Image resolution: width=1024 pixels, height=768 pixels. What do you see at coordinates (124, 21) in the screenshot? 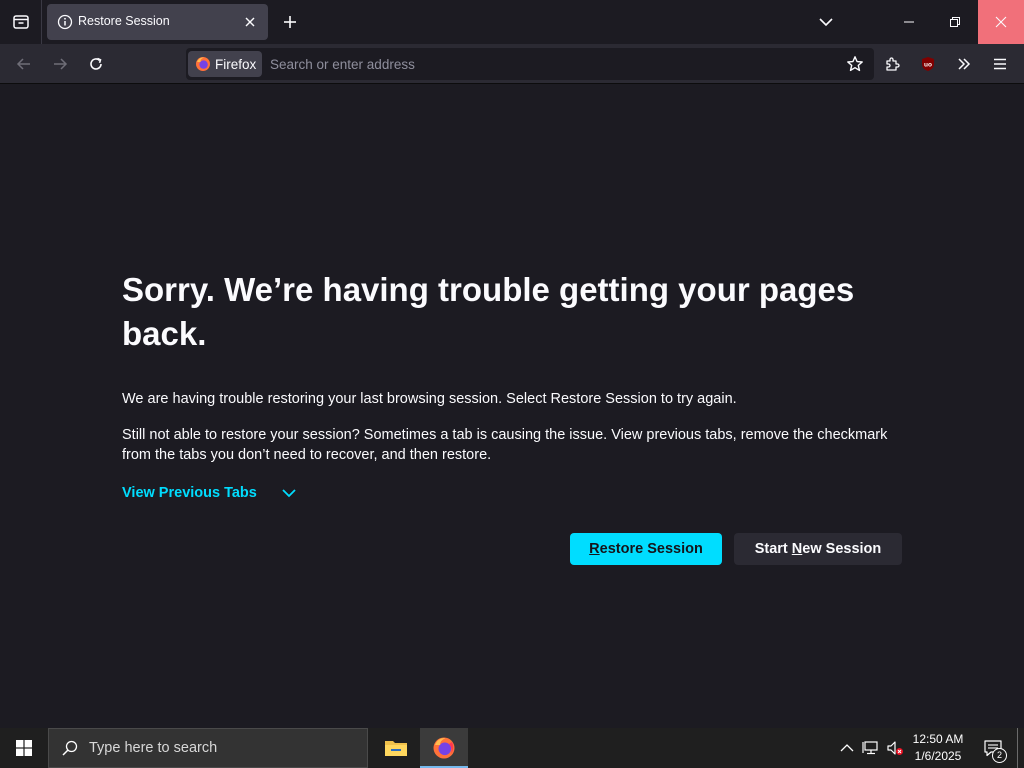
I see `tab-title: Restore Session` at bounding box center [124, 21].